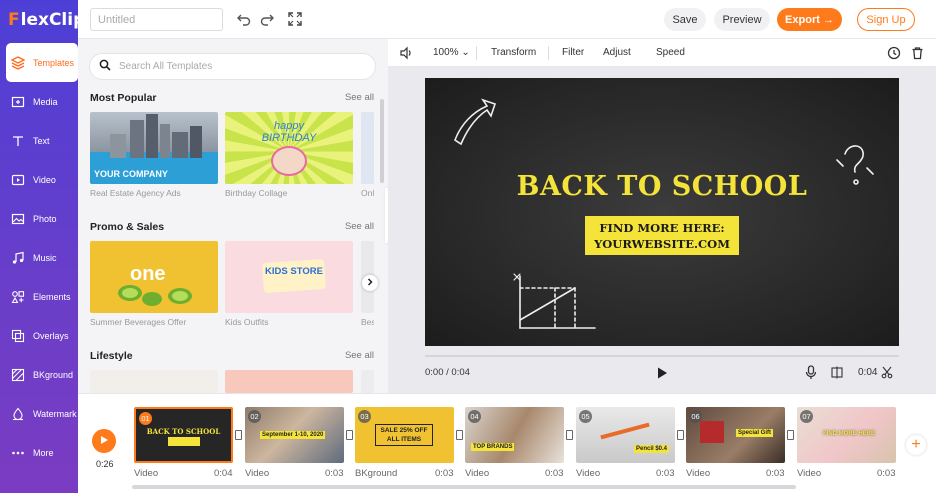 This screenshot has width=936, height=493. Describe the element at coordinates (662, 186) in the screenshot. I see `canvas-headline: BACK TO SCHOOL` at that location.